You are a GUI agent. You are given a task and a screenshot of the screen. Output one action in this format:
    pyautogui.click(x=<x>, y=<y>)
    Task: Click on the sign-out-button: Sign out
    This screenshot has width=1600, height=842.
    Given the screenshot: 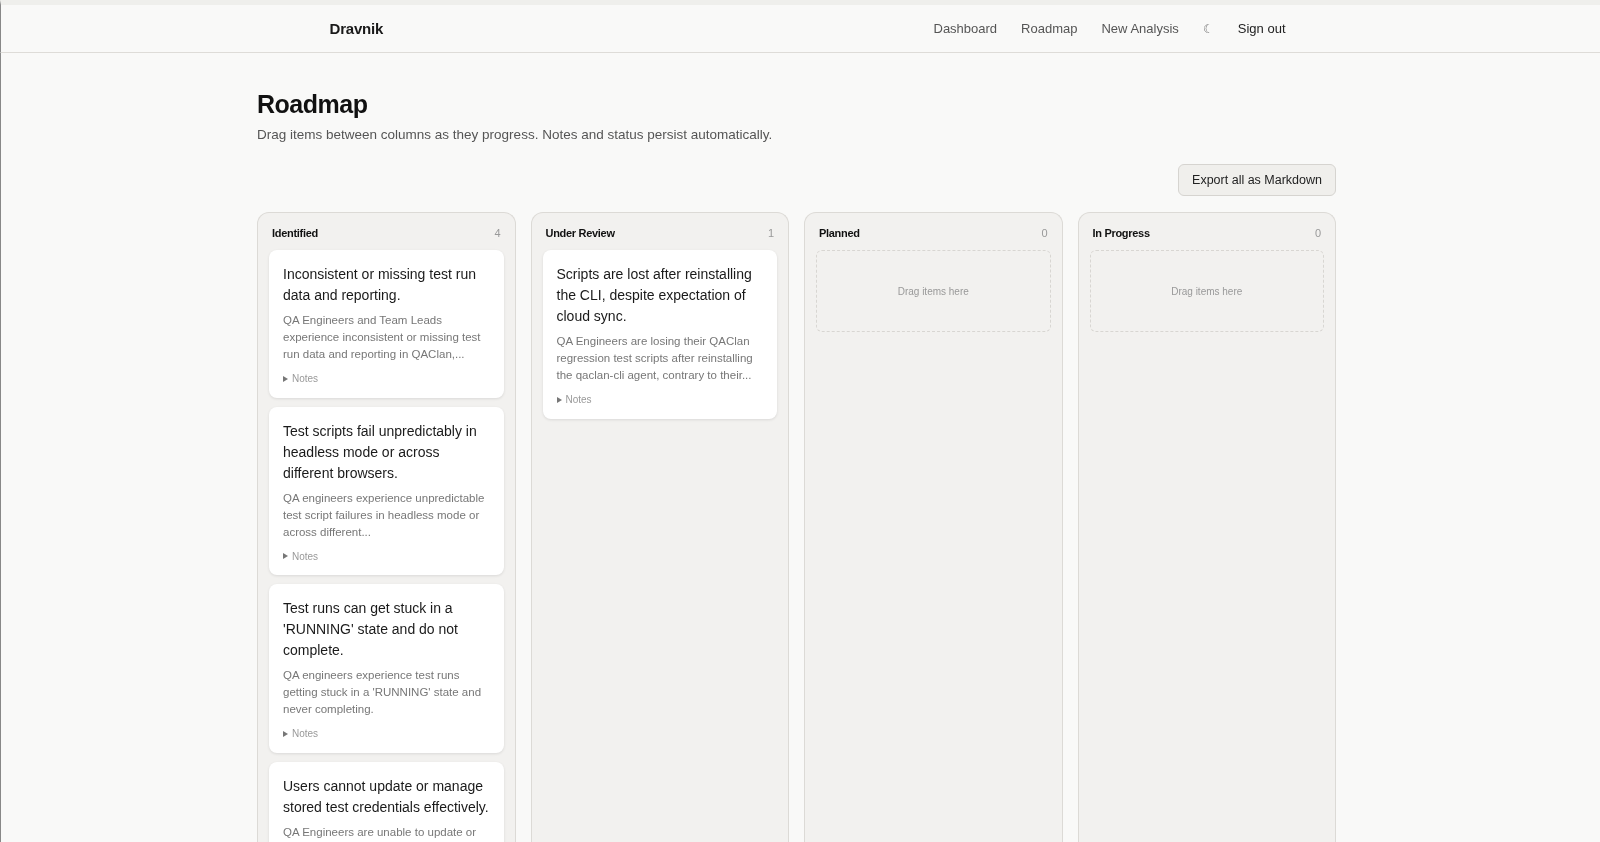 What is the action you would take?
    pyautogui.click(x=1261, y=28)
    